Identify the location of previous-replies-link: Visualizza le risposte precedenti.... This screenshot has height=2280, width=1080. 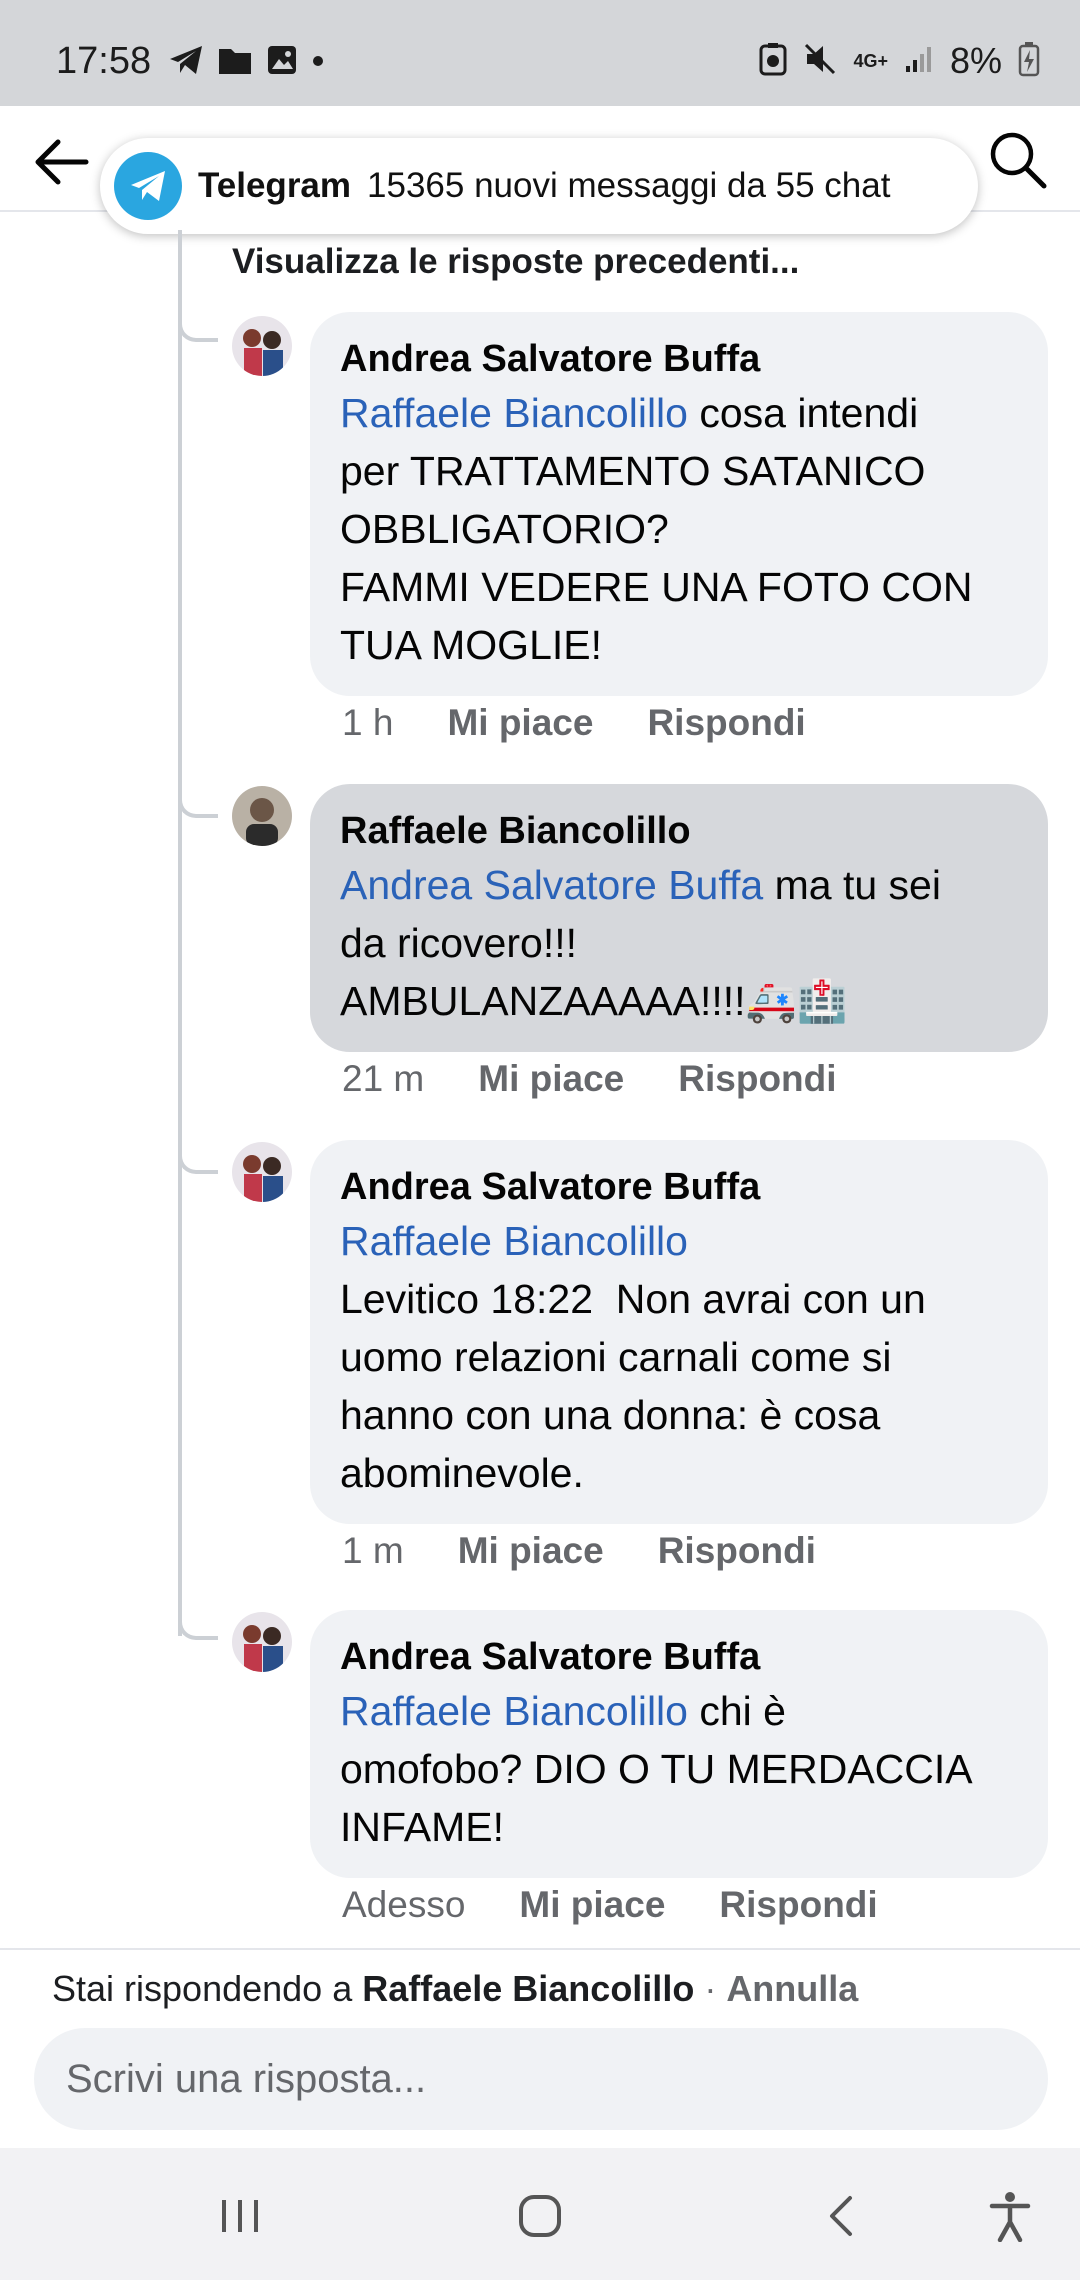
(515, 262).